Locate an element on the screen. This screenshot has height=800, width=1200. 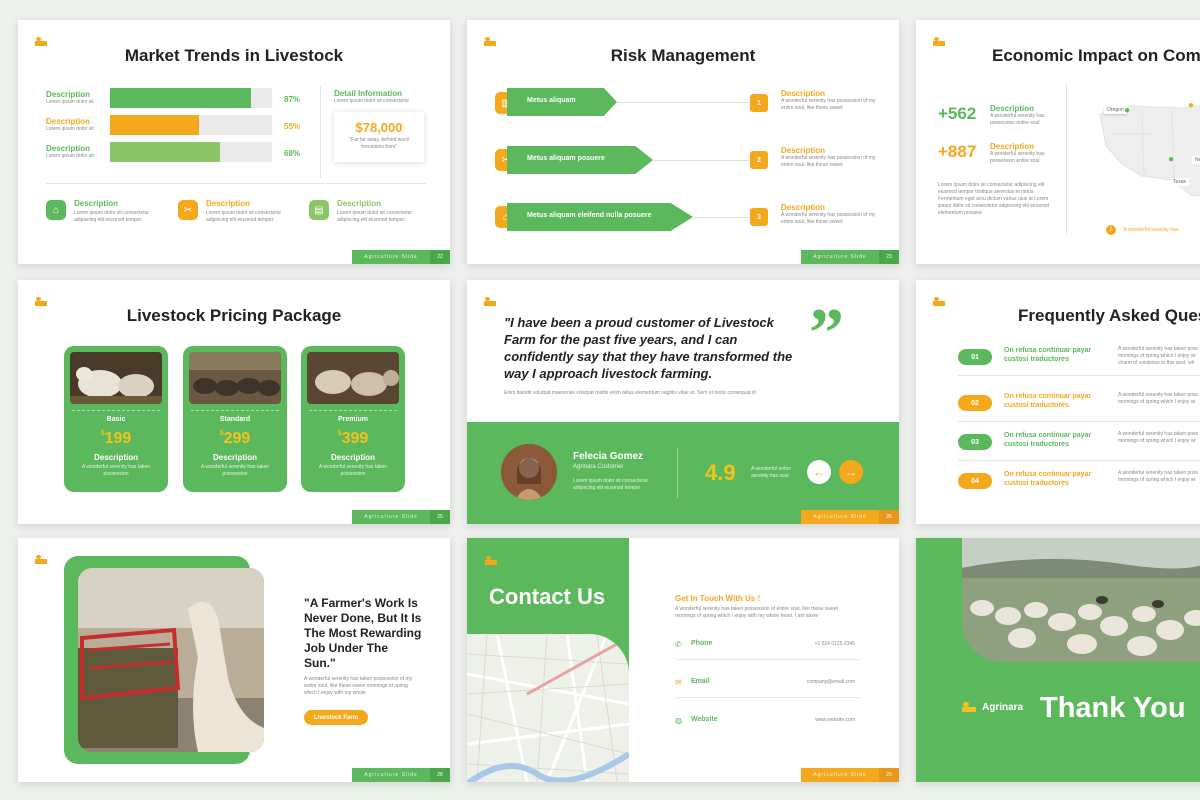
usa-map is located at coordinates (1149, 151).